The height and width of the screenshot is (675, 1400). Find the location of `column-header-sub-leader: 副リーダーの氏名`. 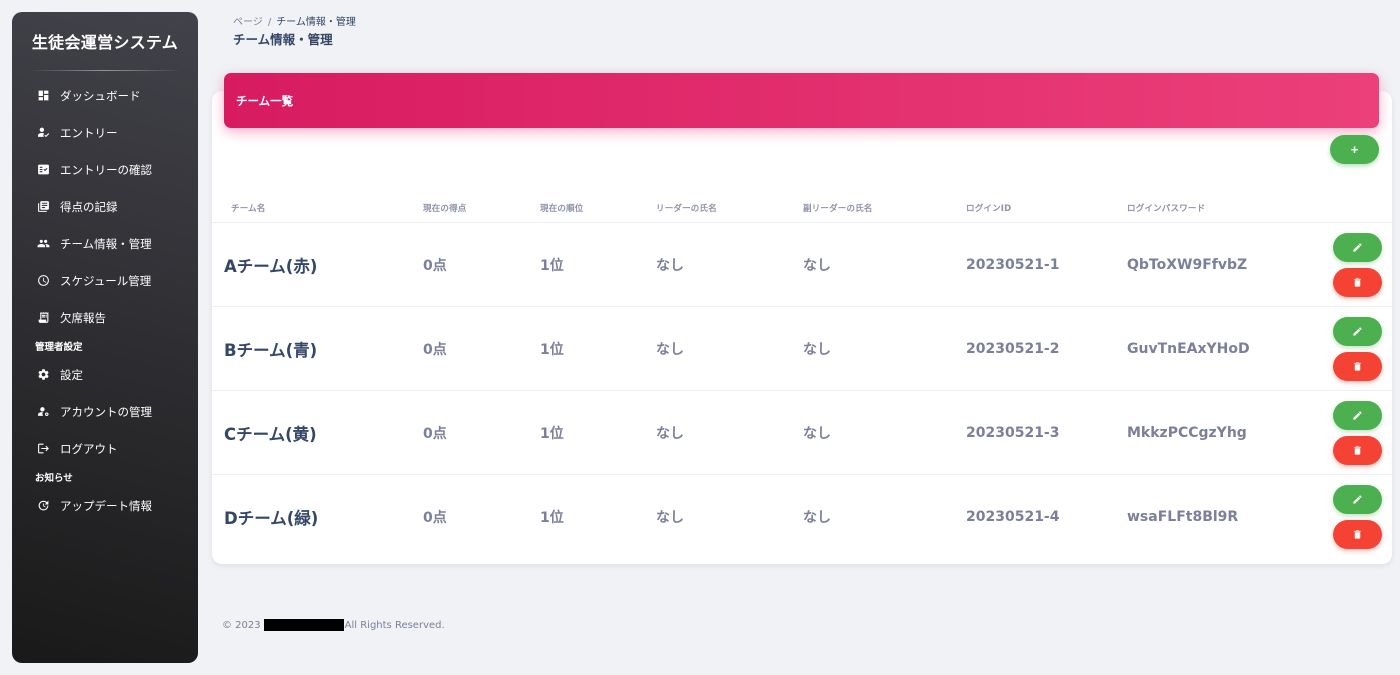

column-header-sub-leader: 副リーダーの氏名 is located at coordinates (838, 209).